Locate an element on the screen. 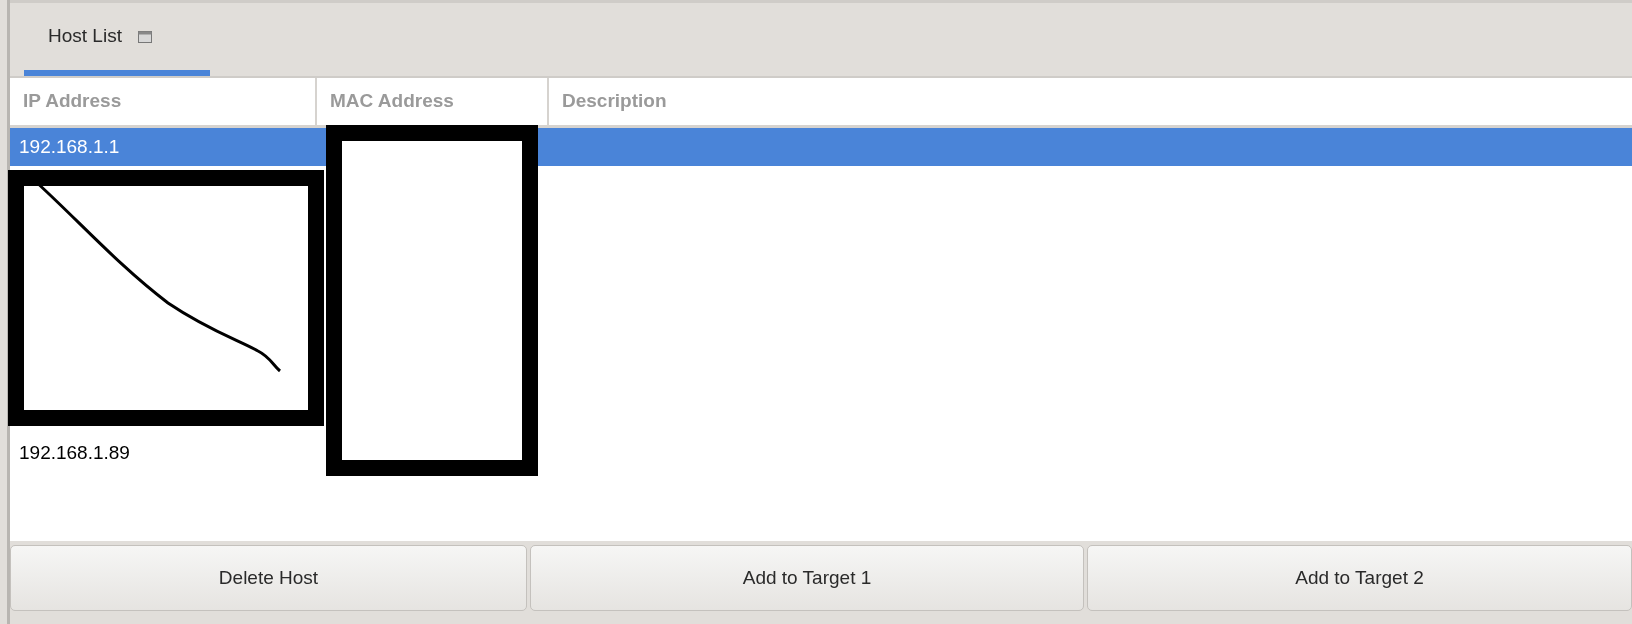 The image size is (1632, 624). table-cell-text: 192.168.1.1 is located at coordinates (69, 146).